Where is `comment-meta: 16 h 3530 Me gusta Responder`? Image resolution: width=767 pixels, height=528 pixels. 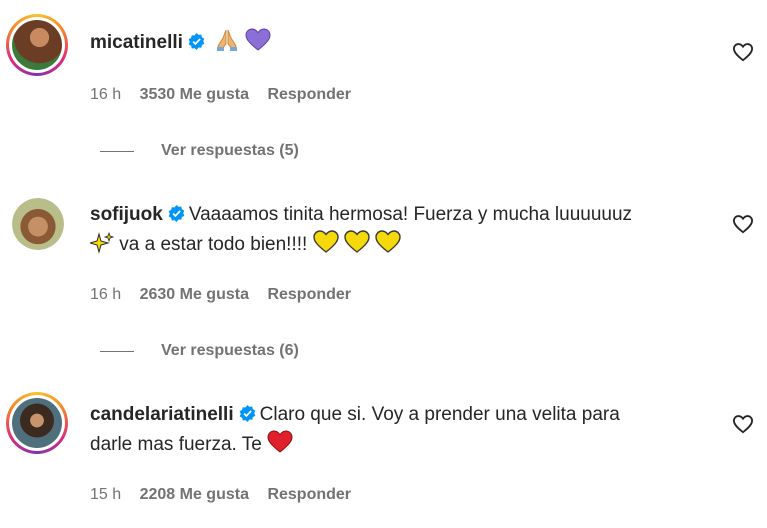
comment-meta: 16 h 3530 Me gusta Responder is located at coordinates (227, 95).